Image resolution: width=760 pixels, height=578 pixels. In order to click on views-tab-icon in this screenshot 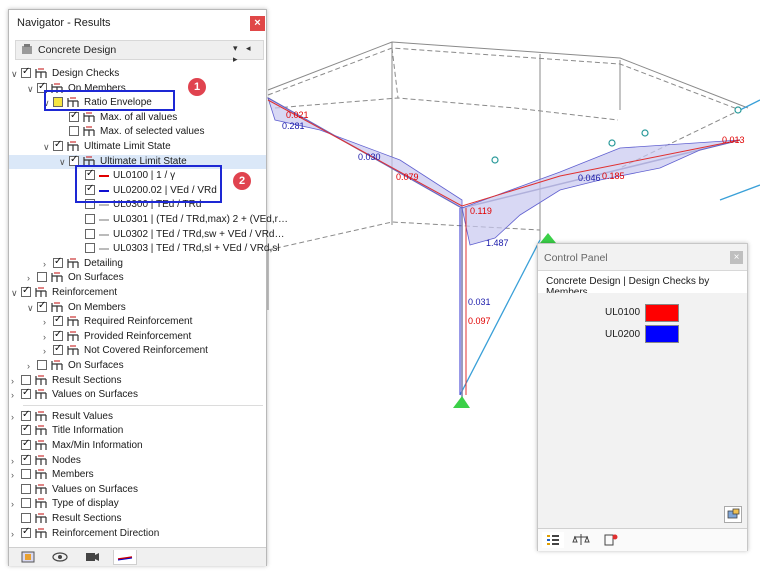, I will do `click(92, 557)`.